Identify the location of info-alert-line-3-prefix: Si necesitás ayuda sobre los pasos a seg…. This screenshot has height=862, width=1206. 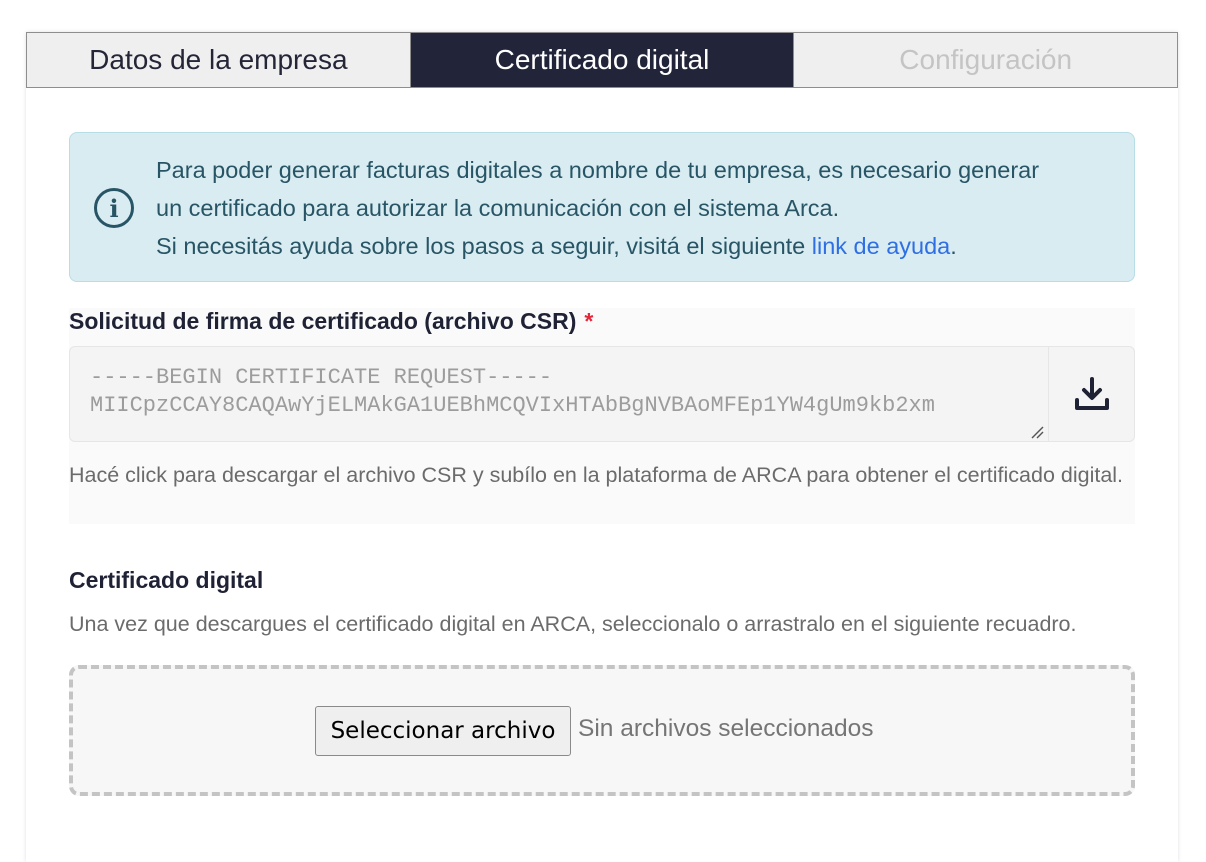
(484, 246).